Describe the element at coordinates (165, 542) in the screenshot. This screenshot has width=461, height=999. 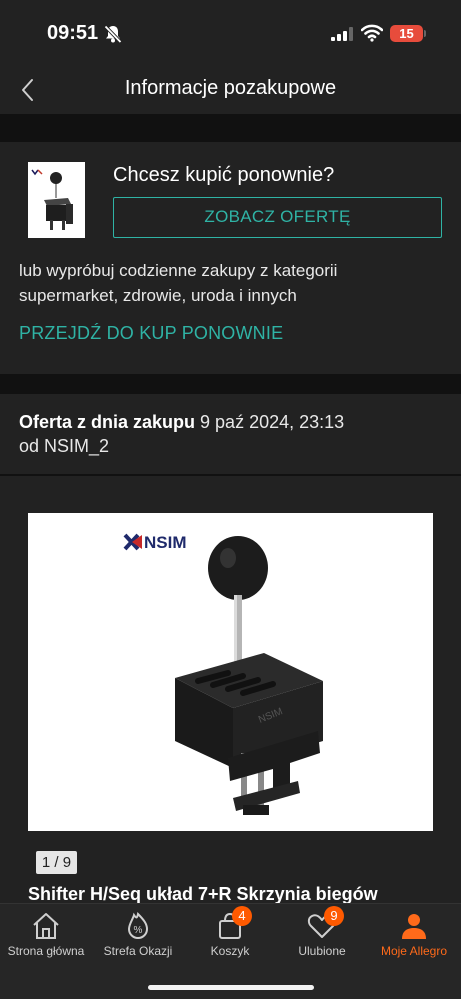
I see `logo-text: NSIM` at that location.